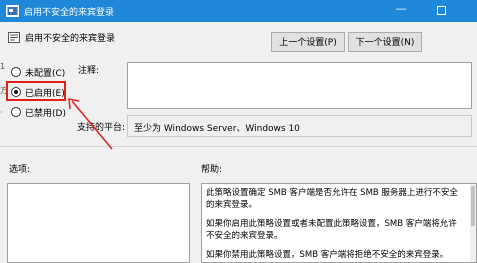  I want to click on divider, so click(238, 146).